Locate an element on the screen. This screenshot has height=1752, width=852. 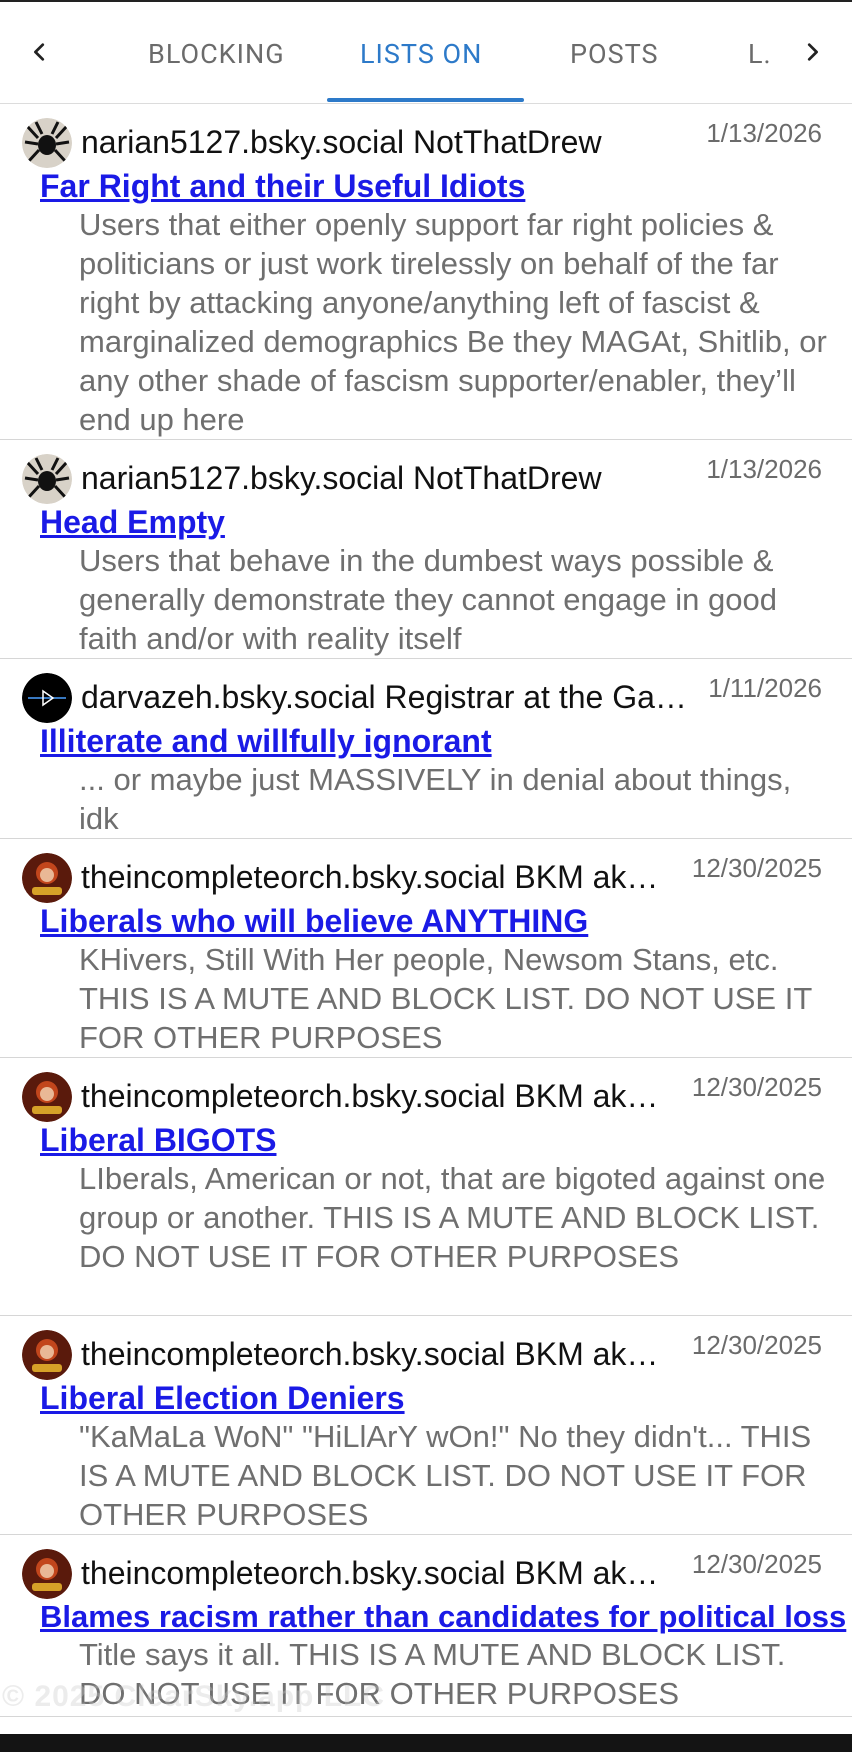
bottom-bar is located at coordinates (426, 1743).